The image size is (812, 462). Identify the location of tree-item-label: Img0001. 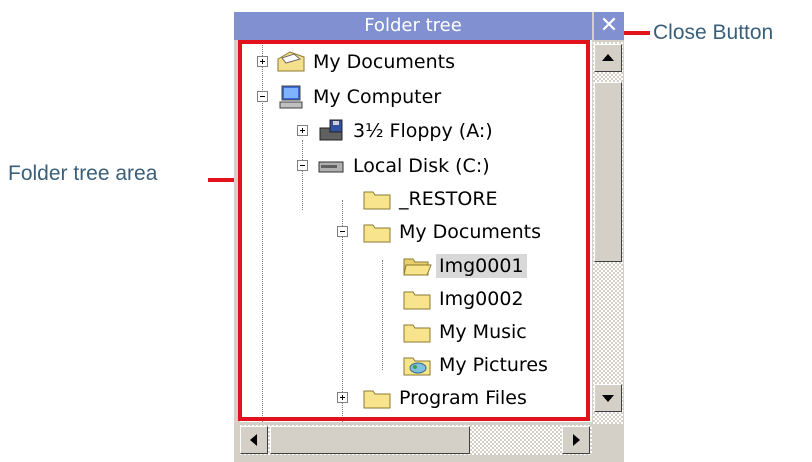
(481, 266).